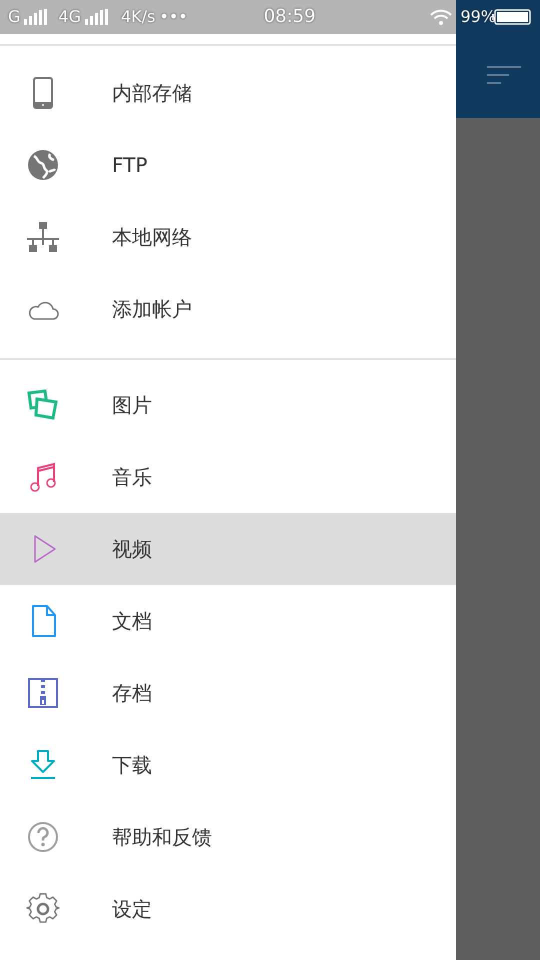  Describe the element at coordinates (69, 17) in the screenshot. I see `network-type: 4G` at that location.